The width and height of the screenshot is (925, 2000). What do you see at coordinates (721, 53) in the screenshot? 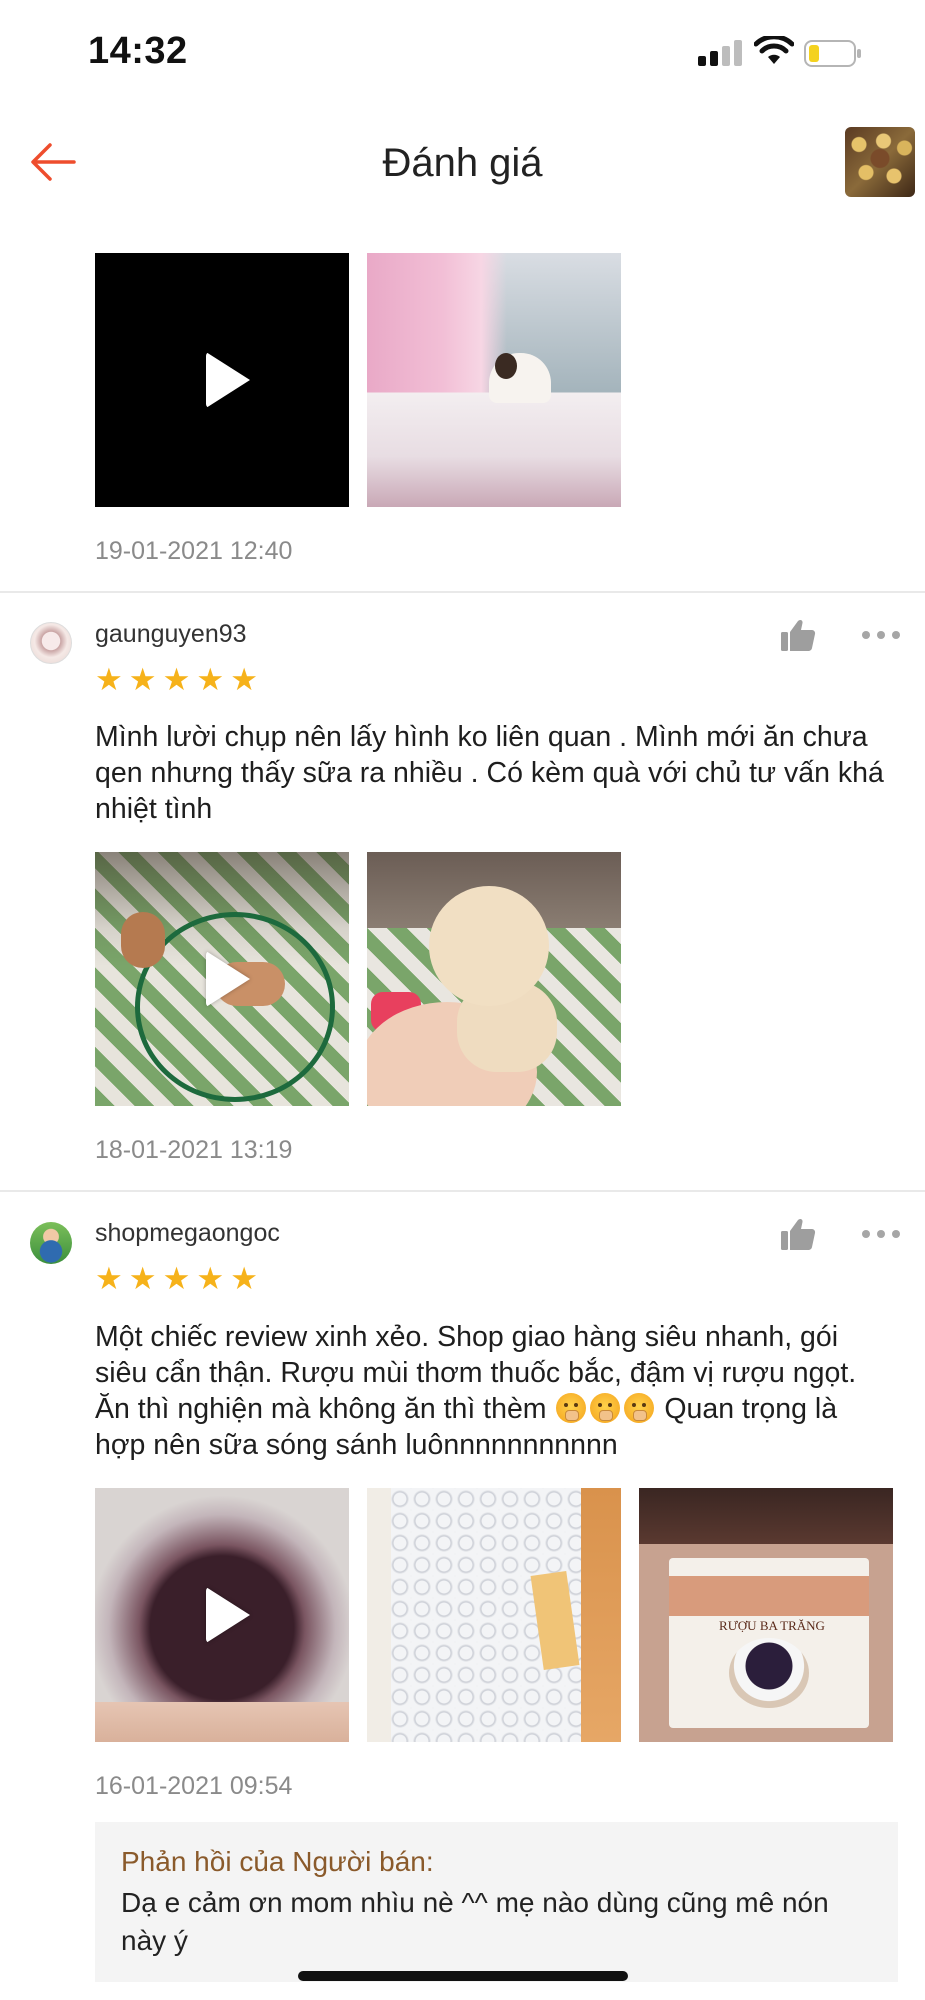
I see `signal-icon` at bounding box center [721, 53].